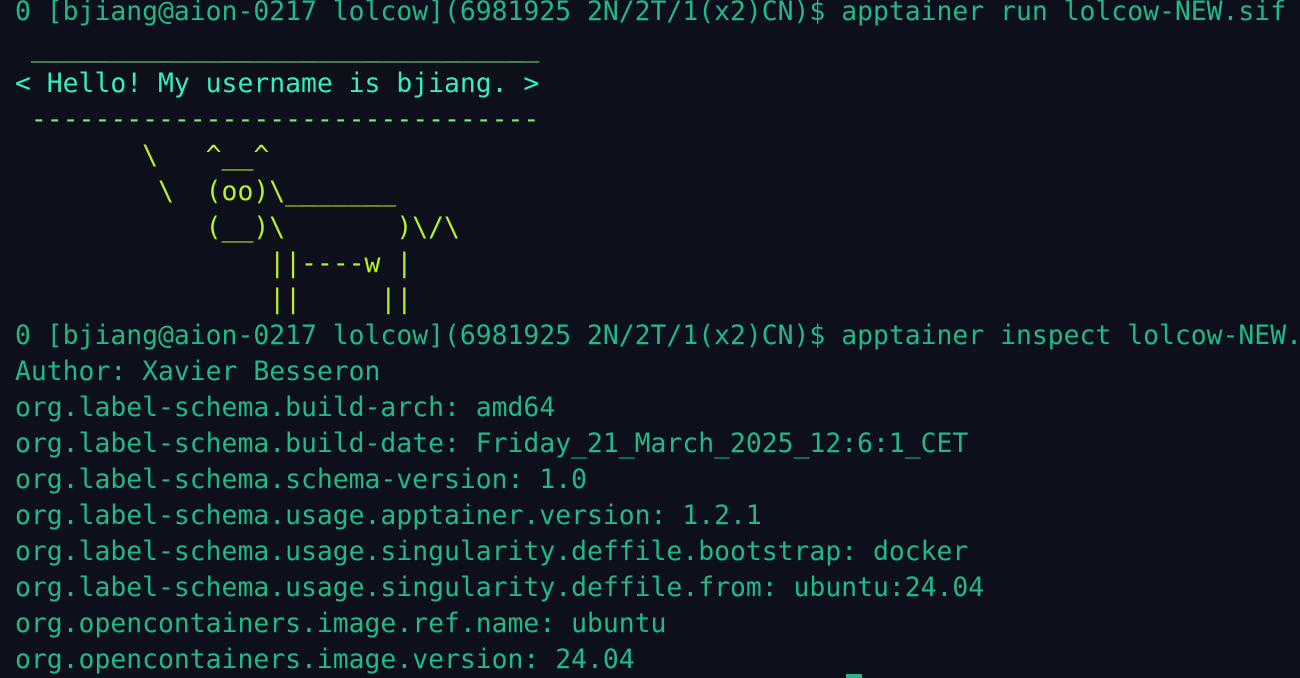 This screenshot has width=1300, height=678. I want to click on cowsay-bubble-top: ________________________________, so click(277, 47).